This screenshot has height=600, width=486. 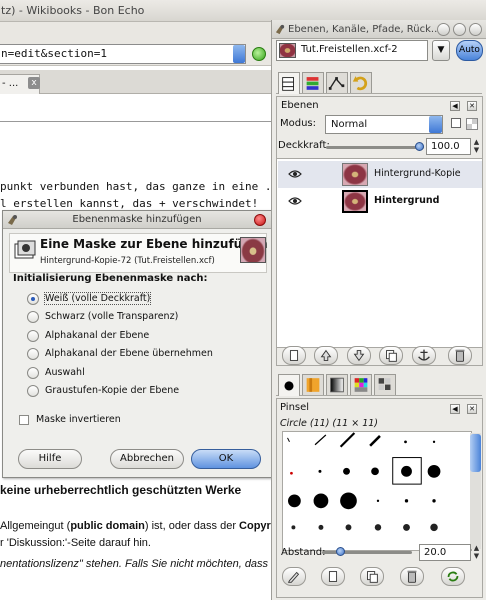 I want to click on dialog-header-title: Eine Maske zur Ebene hinzufügen, so click(x=154, y=244).